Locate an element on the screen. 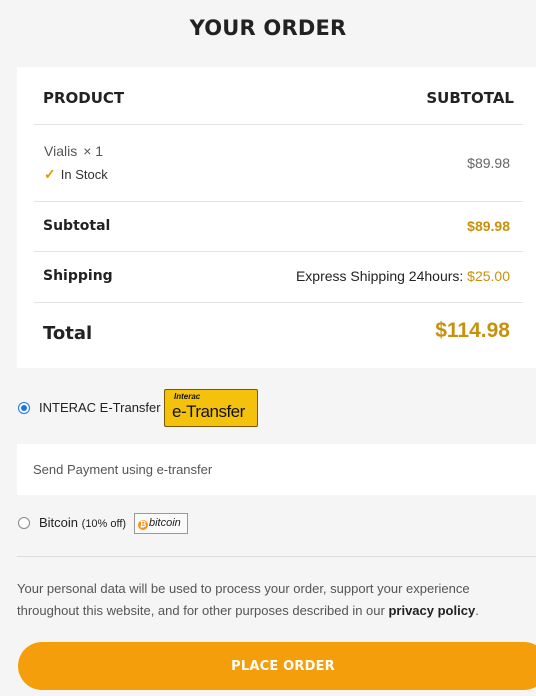 Image resolution: width=536 pixels, height=696 pixels. page-title: YOUR ORDER is located at coordinates (268, 28).